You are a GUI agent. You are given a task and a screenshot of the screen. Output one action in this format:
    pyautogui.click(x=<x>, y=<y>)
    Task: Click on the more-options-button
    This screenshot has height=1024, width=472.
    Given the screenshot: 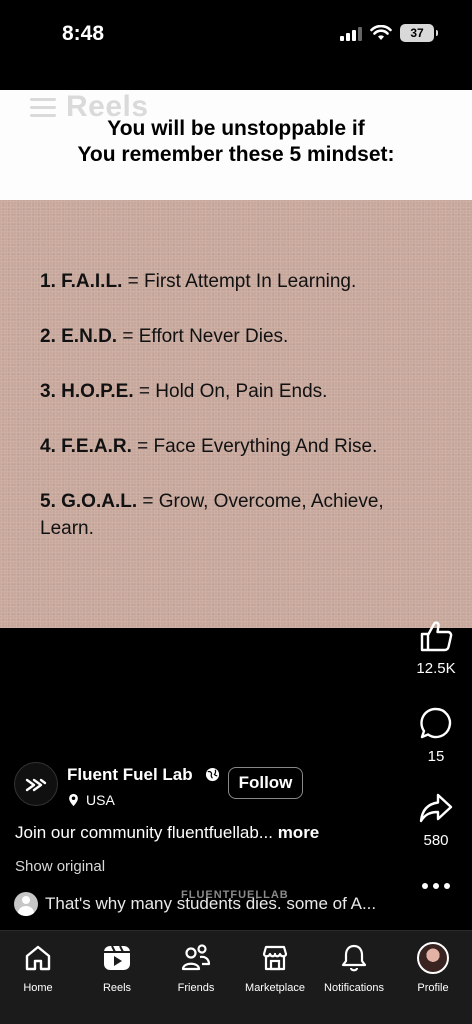 What is the action you would take?
    pyautogui.click(x=436, y=886)
    